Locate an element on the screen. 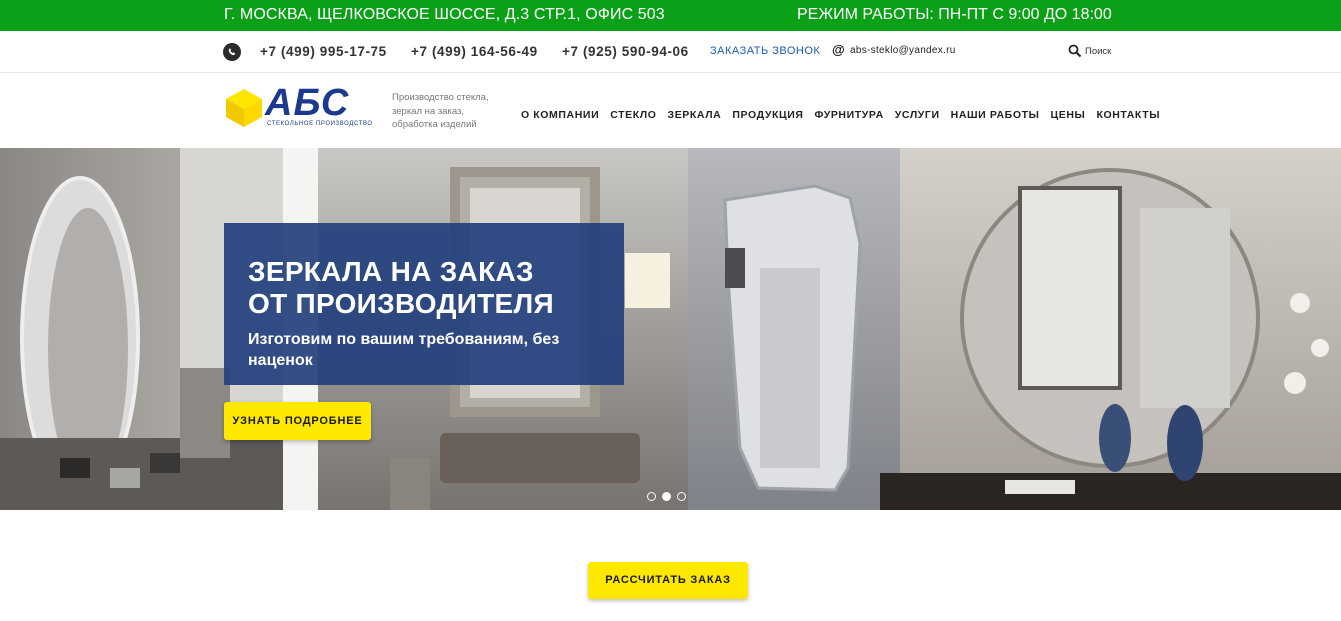  slider-pagination is located at coordinates (666, 496).